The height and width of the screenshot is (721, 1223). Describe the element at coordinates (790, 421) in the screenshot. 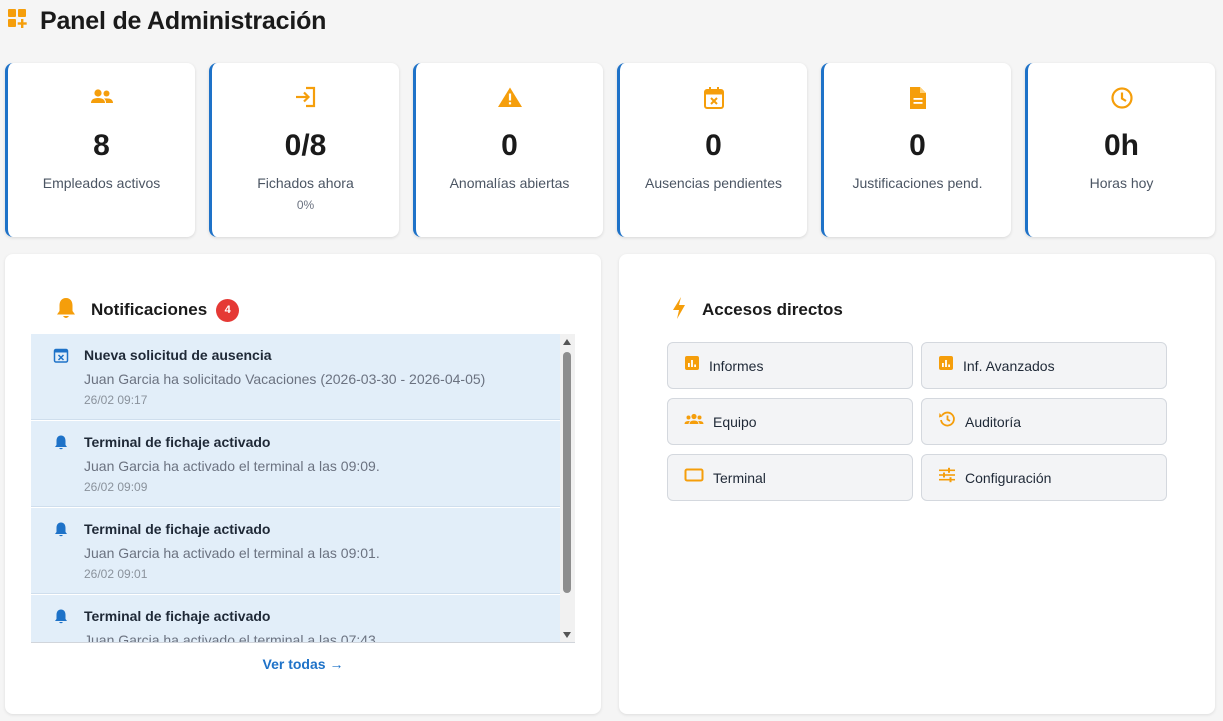

I see `shortcut-equipo: Equipo` at that location.